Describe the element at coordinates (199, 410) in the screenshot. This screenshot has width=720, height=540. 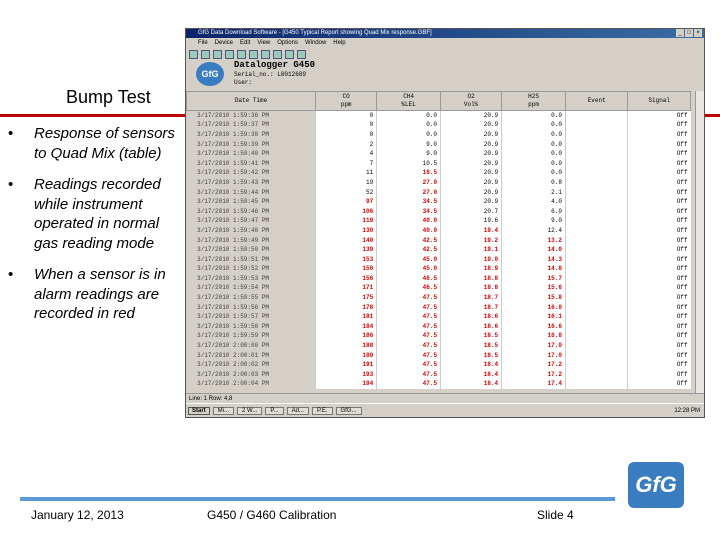
I see `start-button: Start` at that location.